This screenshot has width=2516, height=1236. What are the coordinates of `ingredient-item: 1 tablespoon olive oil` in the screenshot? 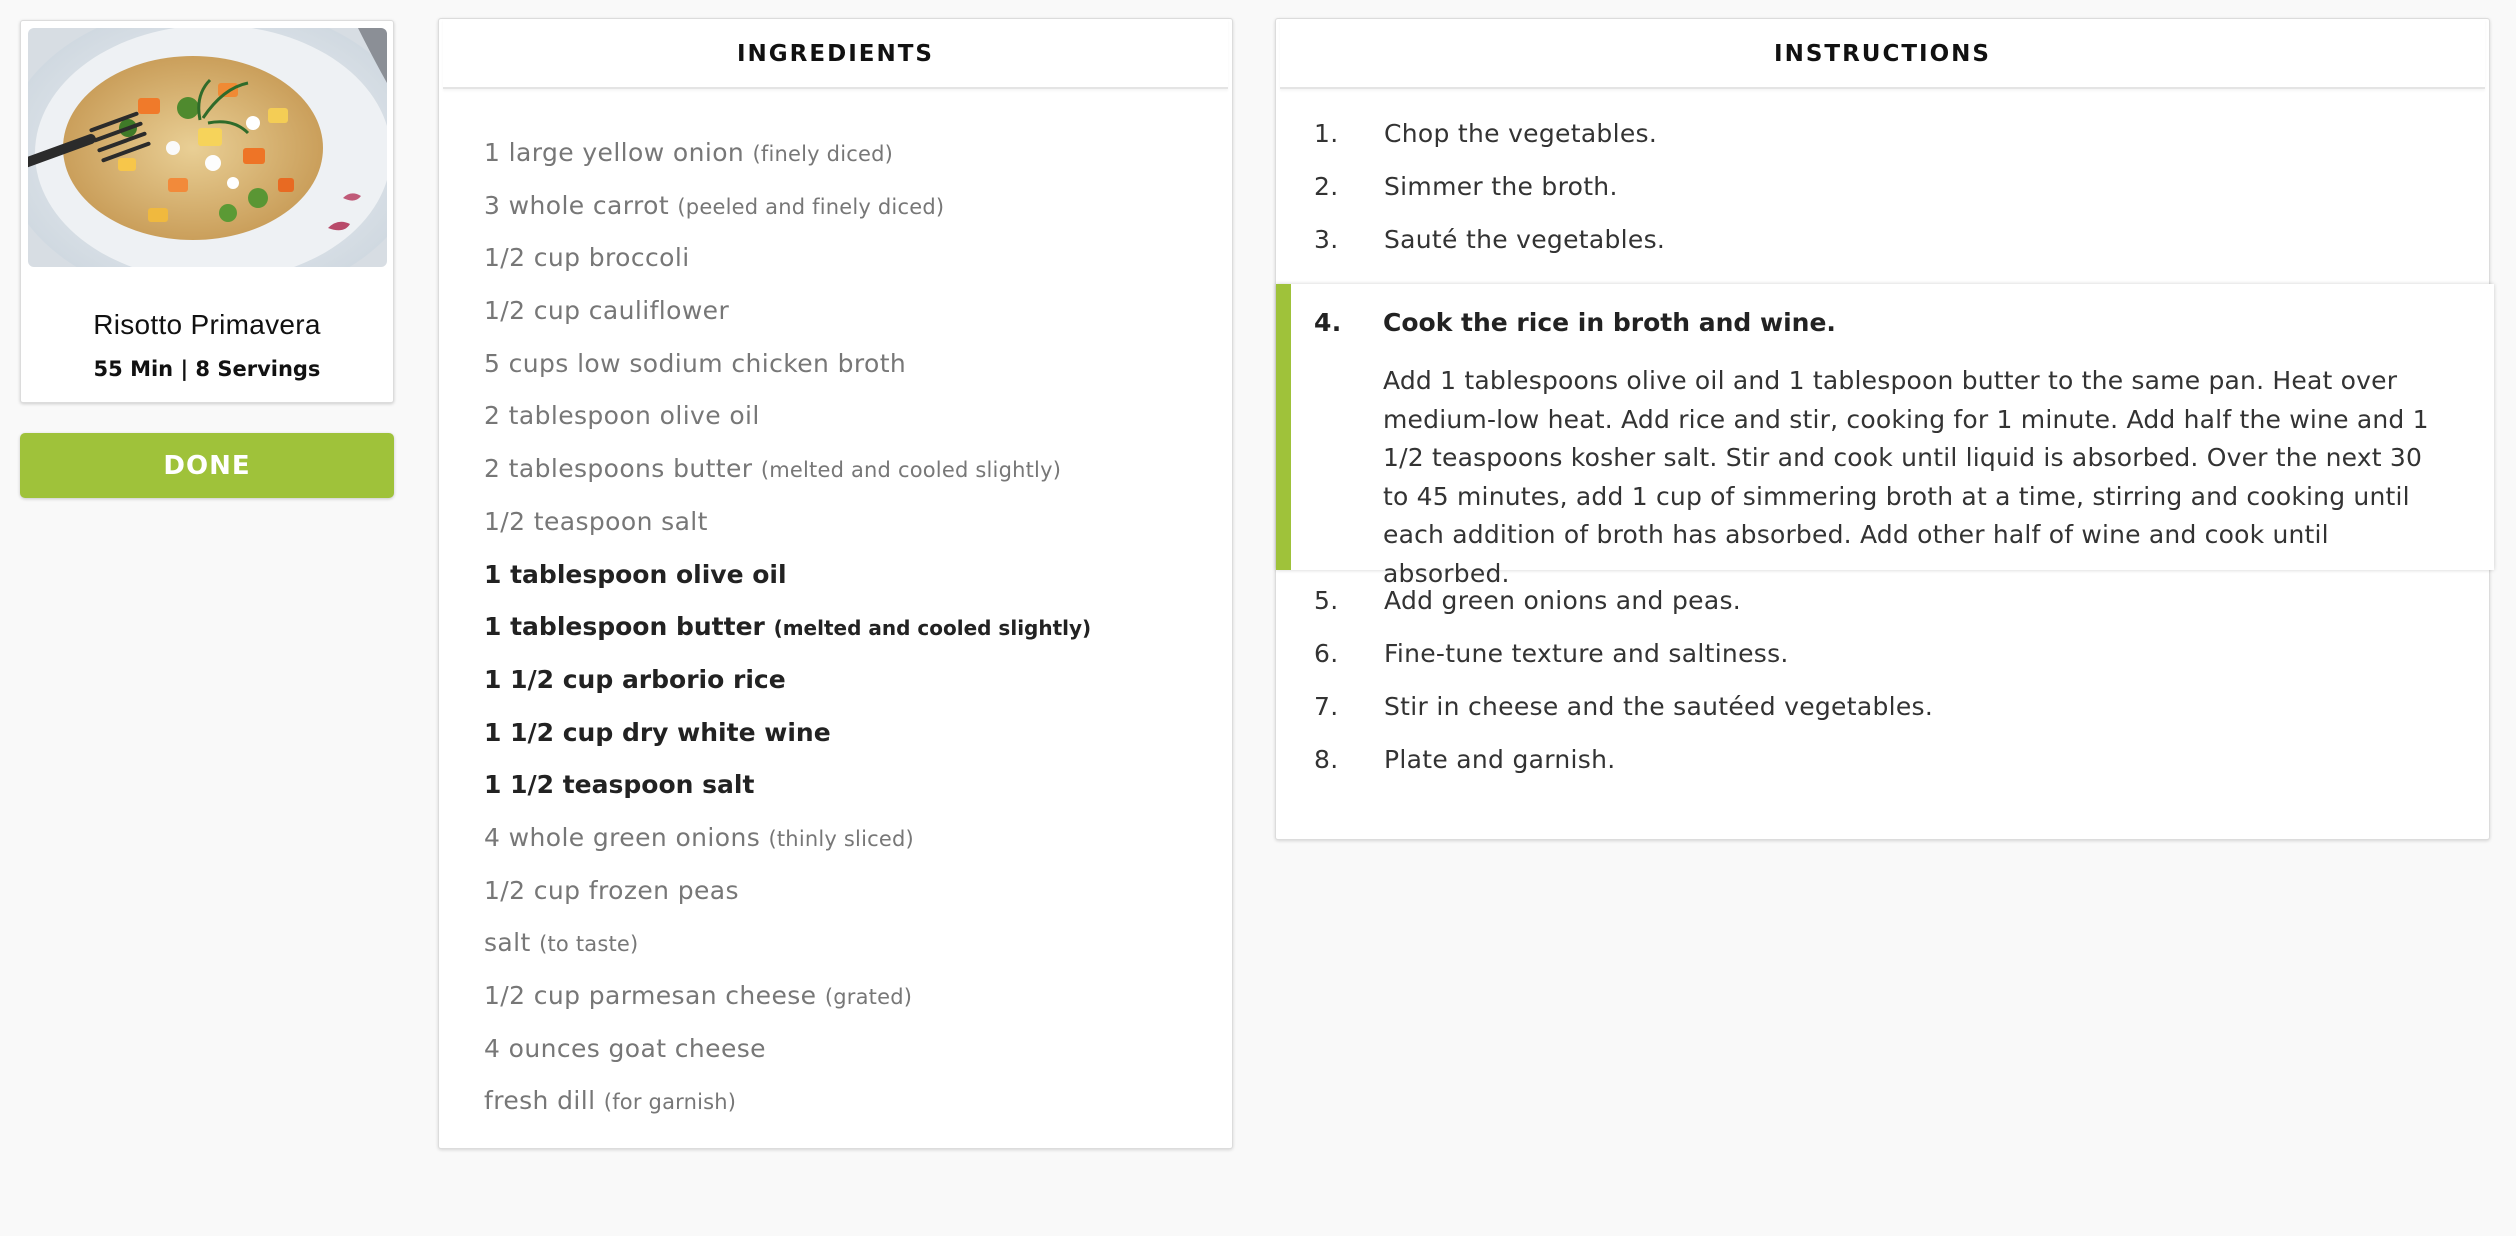 It's located at (787, 586).